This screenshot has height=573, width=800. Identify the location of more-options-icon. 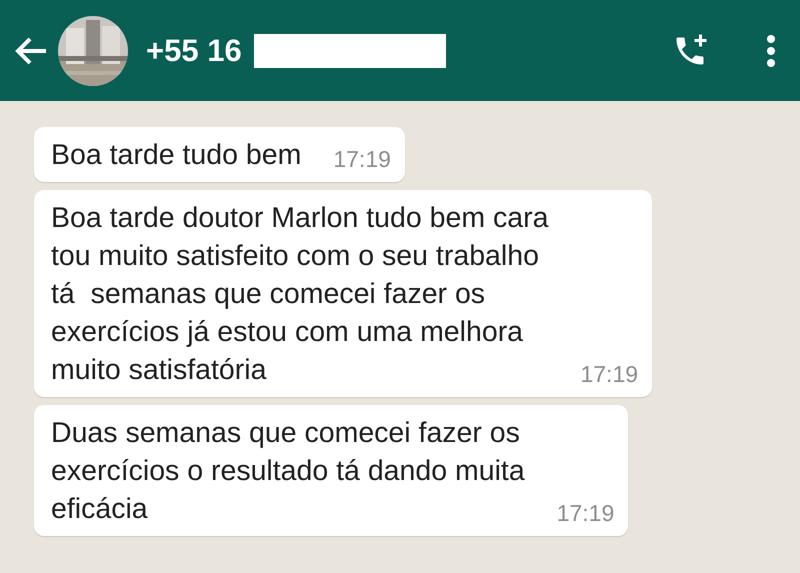
(771, 51).